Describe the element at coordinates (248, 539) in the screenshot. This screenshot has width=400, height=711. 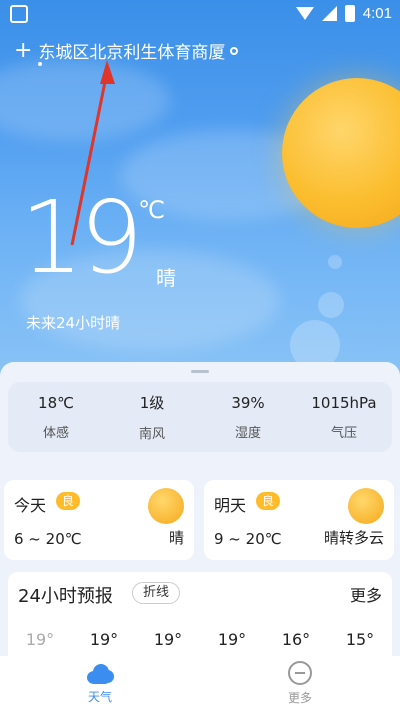
I see `tomorrow-range: 9 ~ 20℃` at that location.